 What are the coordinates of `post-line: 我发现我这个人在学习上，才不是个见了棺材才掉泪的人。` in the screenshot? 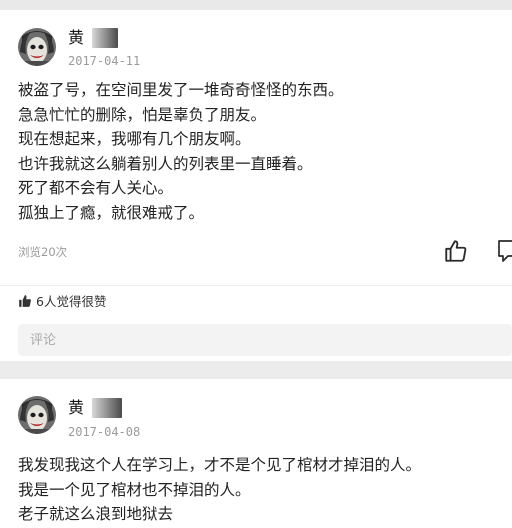 It's located at (220, 465).